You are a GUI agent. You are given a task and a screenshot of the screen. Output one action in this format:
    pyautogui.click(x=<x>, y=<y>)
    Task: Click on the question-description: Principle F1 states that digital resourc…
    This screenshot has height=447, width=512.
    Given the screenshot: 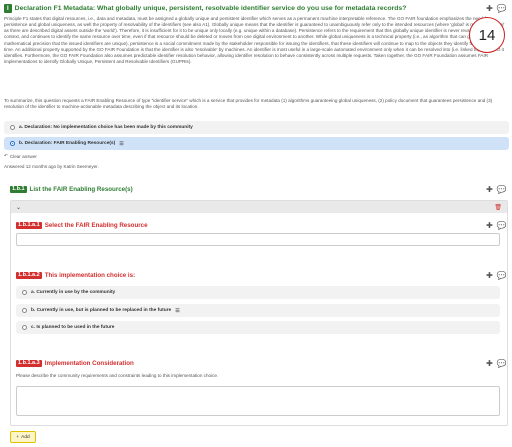 What is the action you would take?
    pyautogui.click(x=254, y=40)
    